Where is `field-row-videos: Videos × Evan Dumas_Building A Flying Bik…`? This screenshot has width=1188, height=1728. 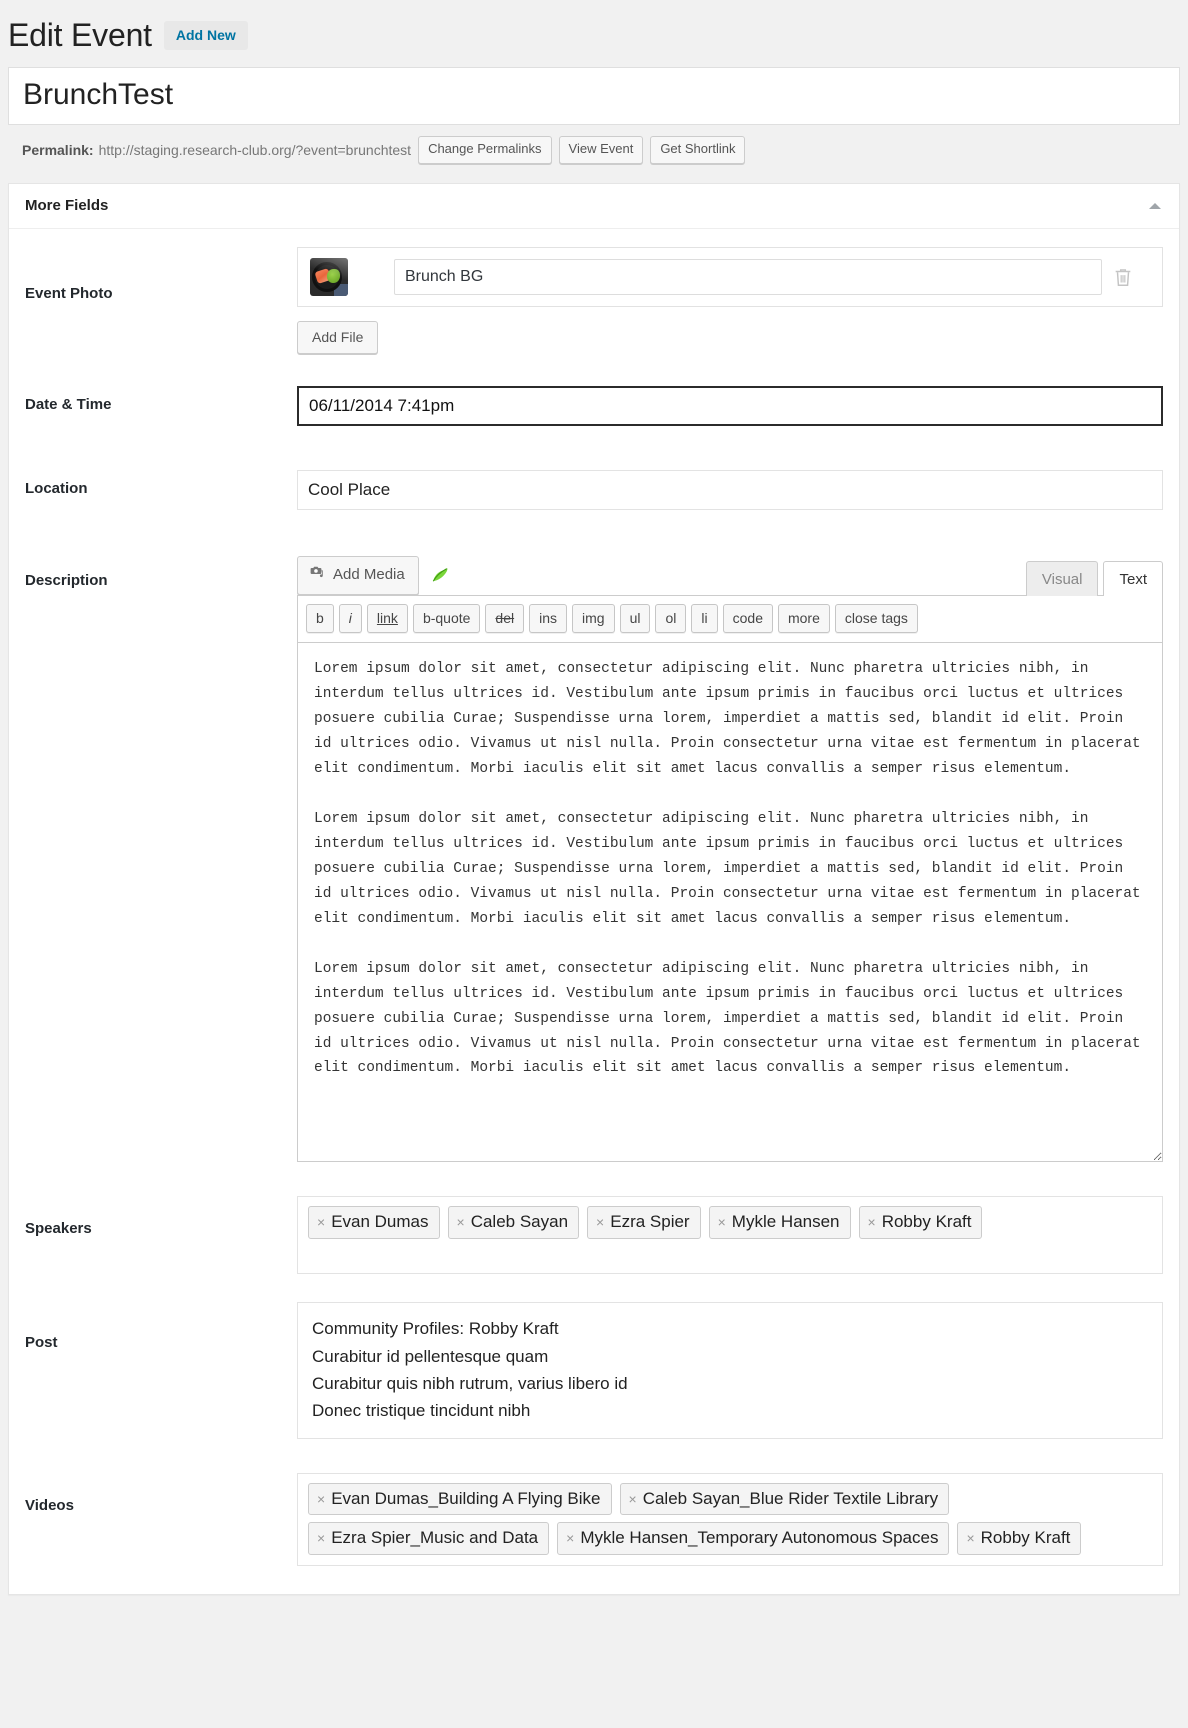 field-row-videos: Videos × Evan Dumas_Building A Flying Bik… is located at coordinates (594, 1505).